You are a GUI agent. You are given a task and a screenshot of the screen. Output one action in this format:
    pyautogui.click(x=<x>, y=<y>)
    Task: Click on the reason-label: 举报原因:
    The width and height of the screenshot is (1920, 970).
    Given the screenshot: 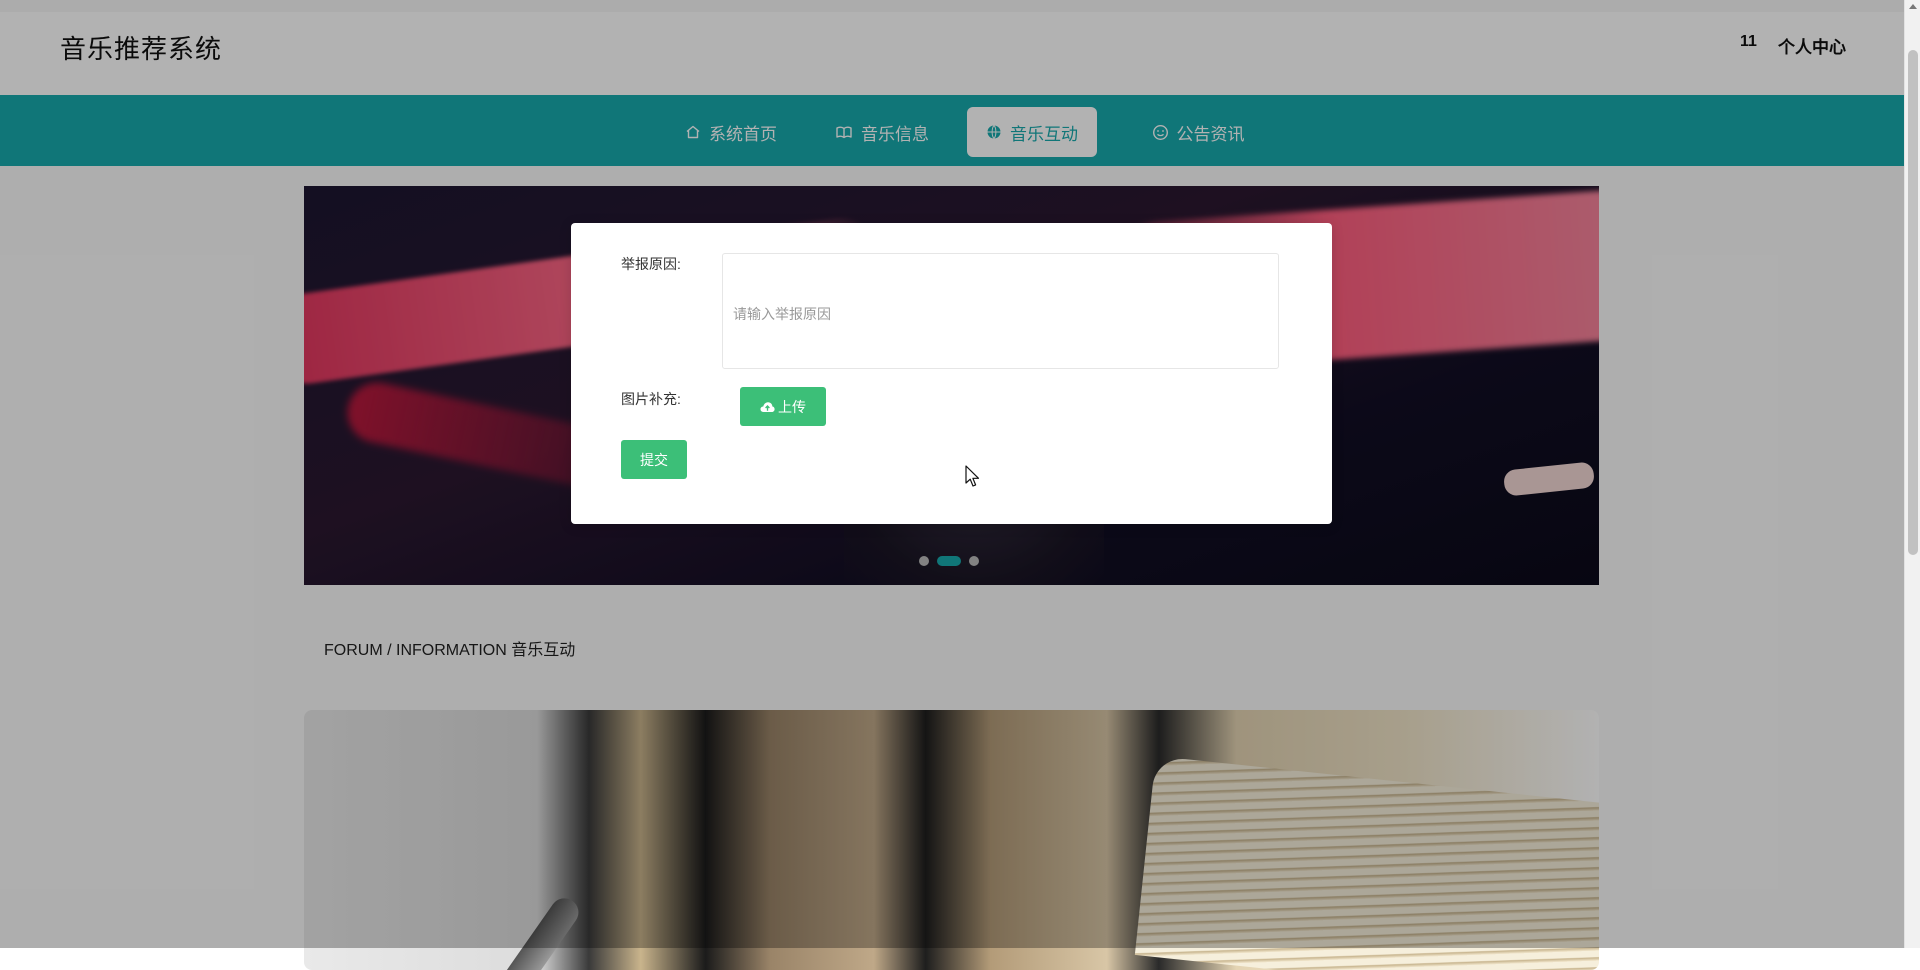 What is the action you would take?
    pyautogui.click(x=651, y=264)
    